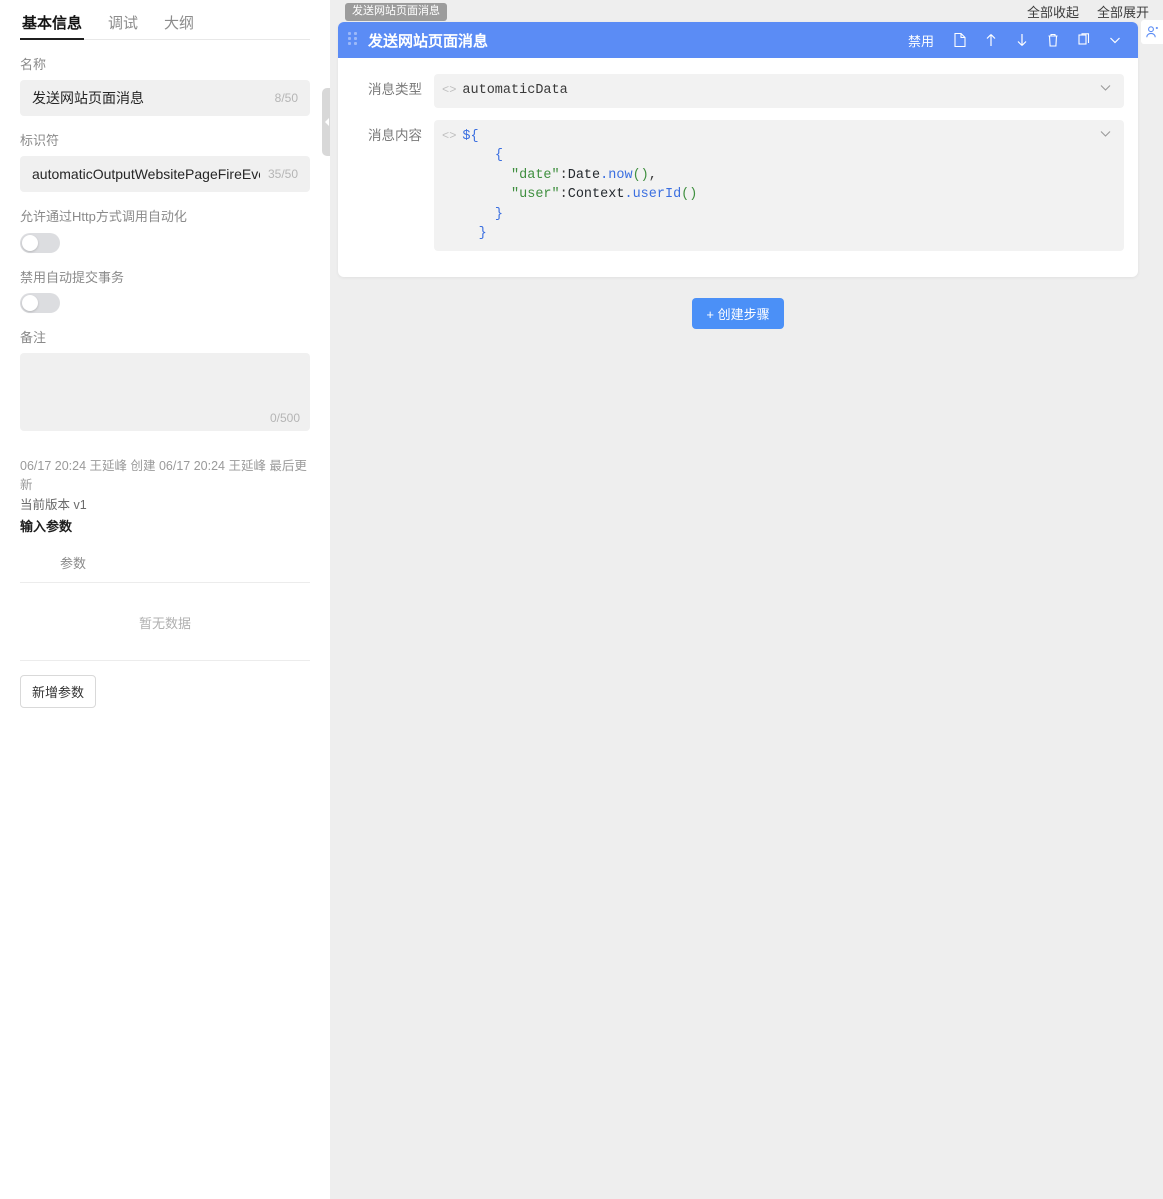  What do you see at coordinates (396, 12) in the screenshot?
I see `node-tooltip: 发送网站页面消息` at bounding box center [396, 12].